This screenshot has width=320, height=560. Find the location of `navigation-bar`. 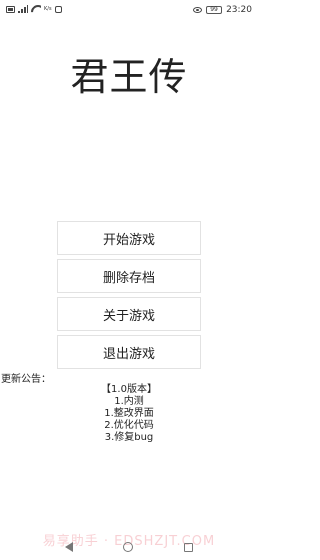

navigation-bar is located at coordinates (129, 547).